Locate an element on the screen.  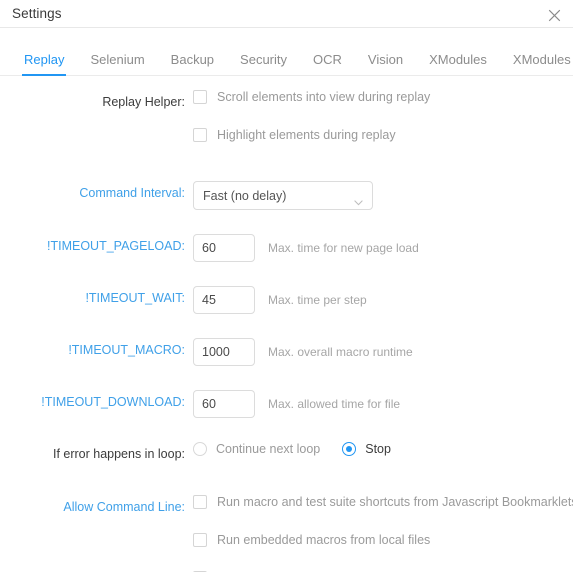
title-bar: Settings is located at coordinates (286, 14).